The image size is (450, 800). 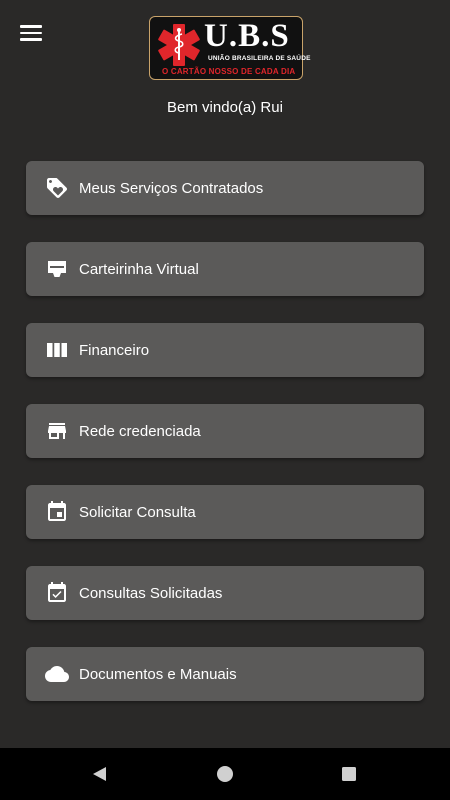 What do you see at coordinates (57, 674) in the screenshot?
I see `cloud-icon` at bounding box center [57, 674].